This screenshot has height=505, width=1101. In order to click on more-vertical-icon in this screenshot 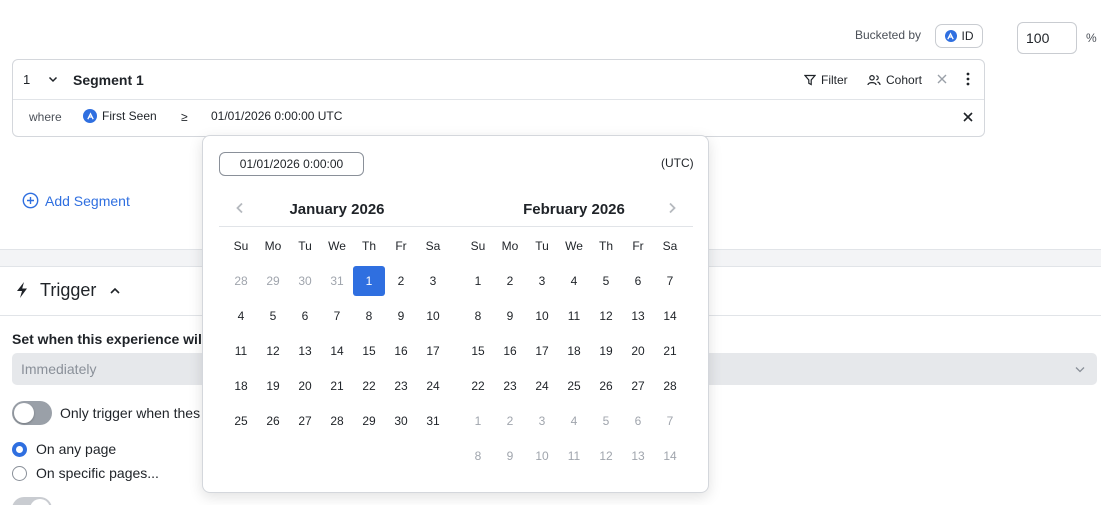, I will do `click(968, 79)`.